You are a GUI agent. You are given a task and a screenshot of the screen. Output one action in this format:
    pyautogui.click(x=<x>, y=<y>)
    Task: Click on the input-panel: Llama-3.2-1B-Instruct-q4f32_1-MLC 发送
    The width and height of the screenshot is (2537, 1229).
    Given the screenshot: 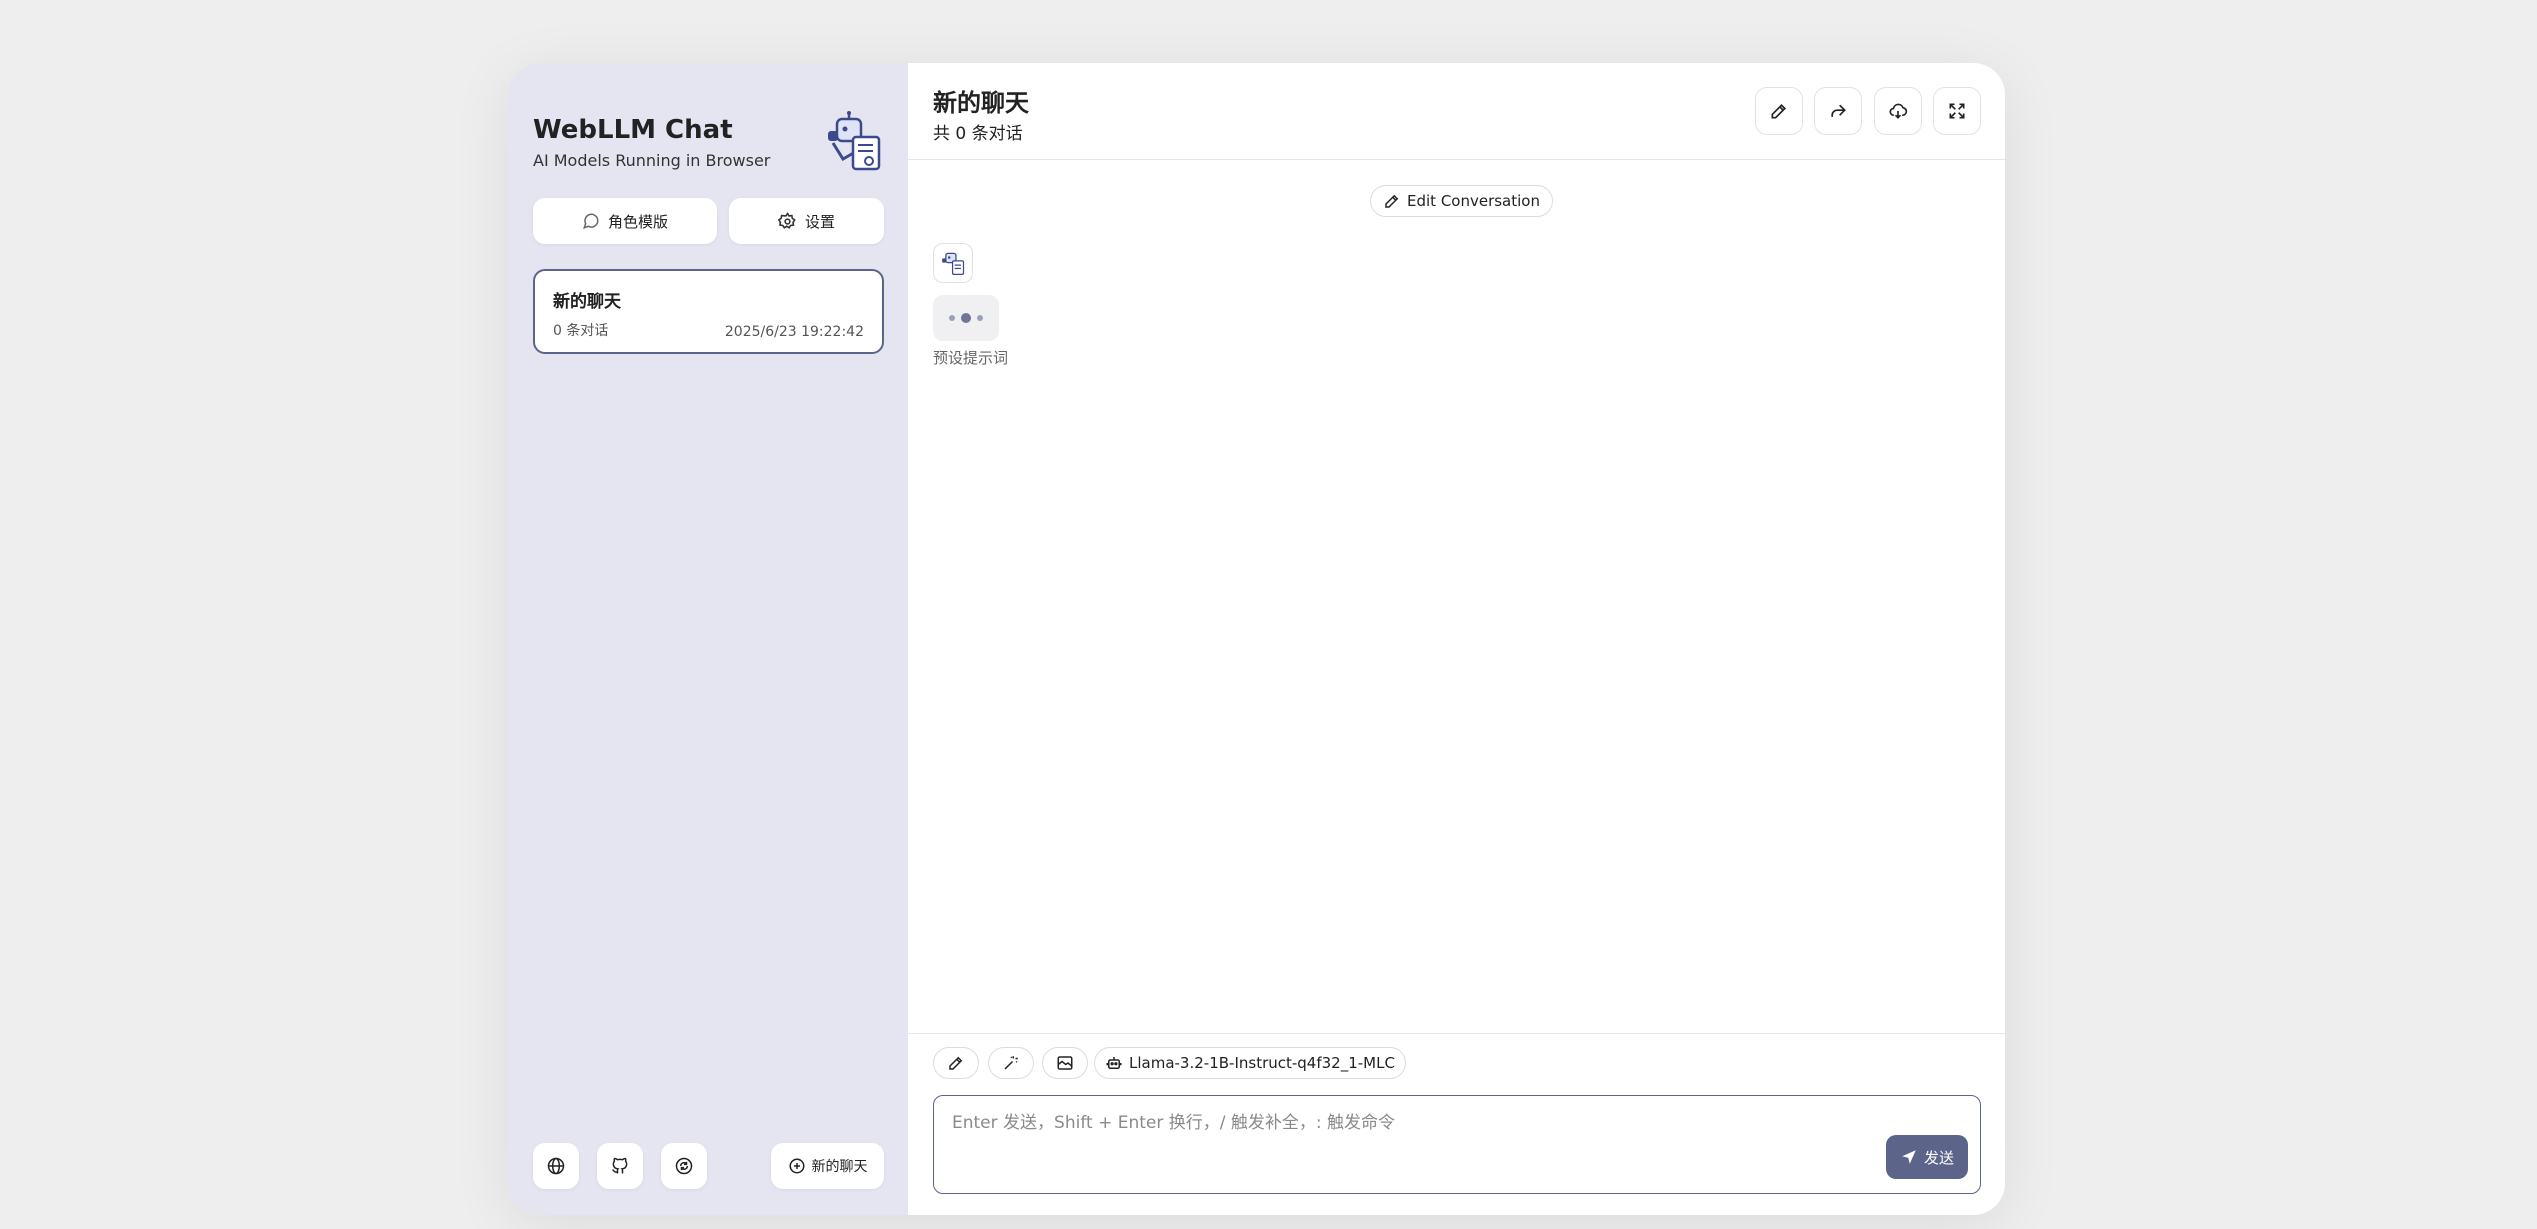 What is the action you would take?
    pyautogui.click(x=1456, y=1124)
    